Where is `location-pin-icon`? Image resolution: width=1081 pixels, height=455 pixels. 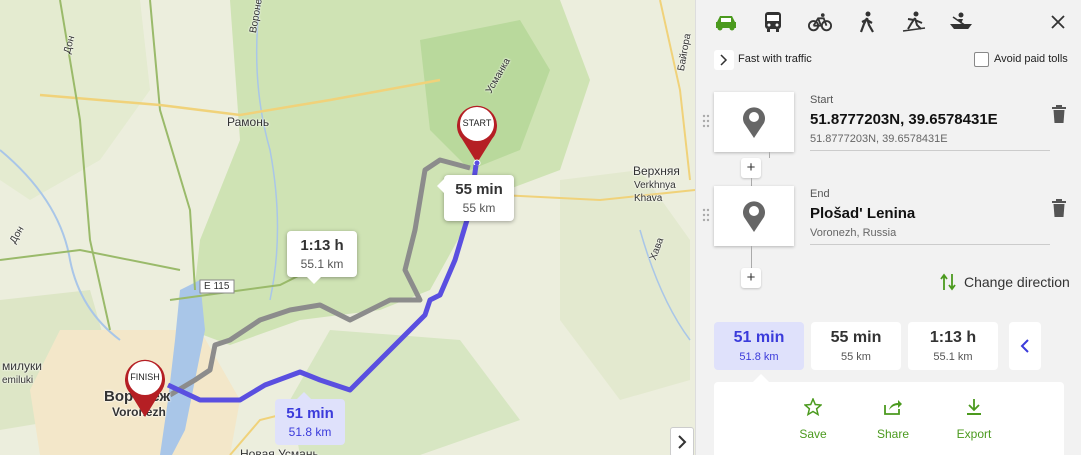 location-pin-icon is located at coordinates (754, 216).